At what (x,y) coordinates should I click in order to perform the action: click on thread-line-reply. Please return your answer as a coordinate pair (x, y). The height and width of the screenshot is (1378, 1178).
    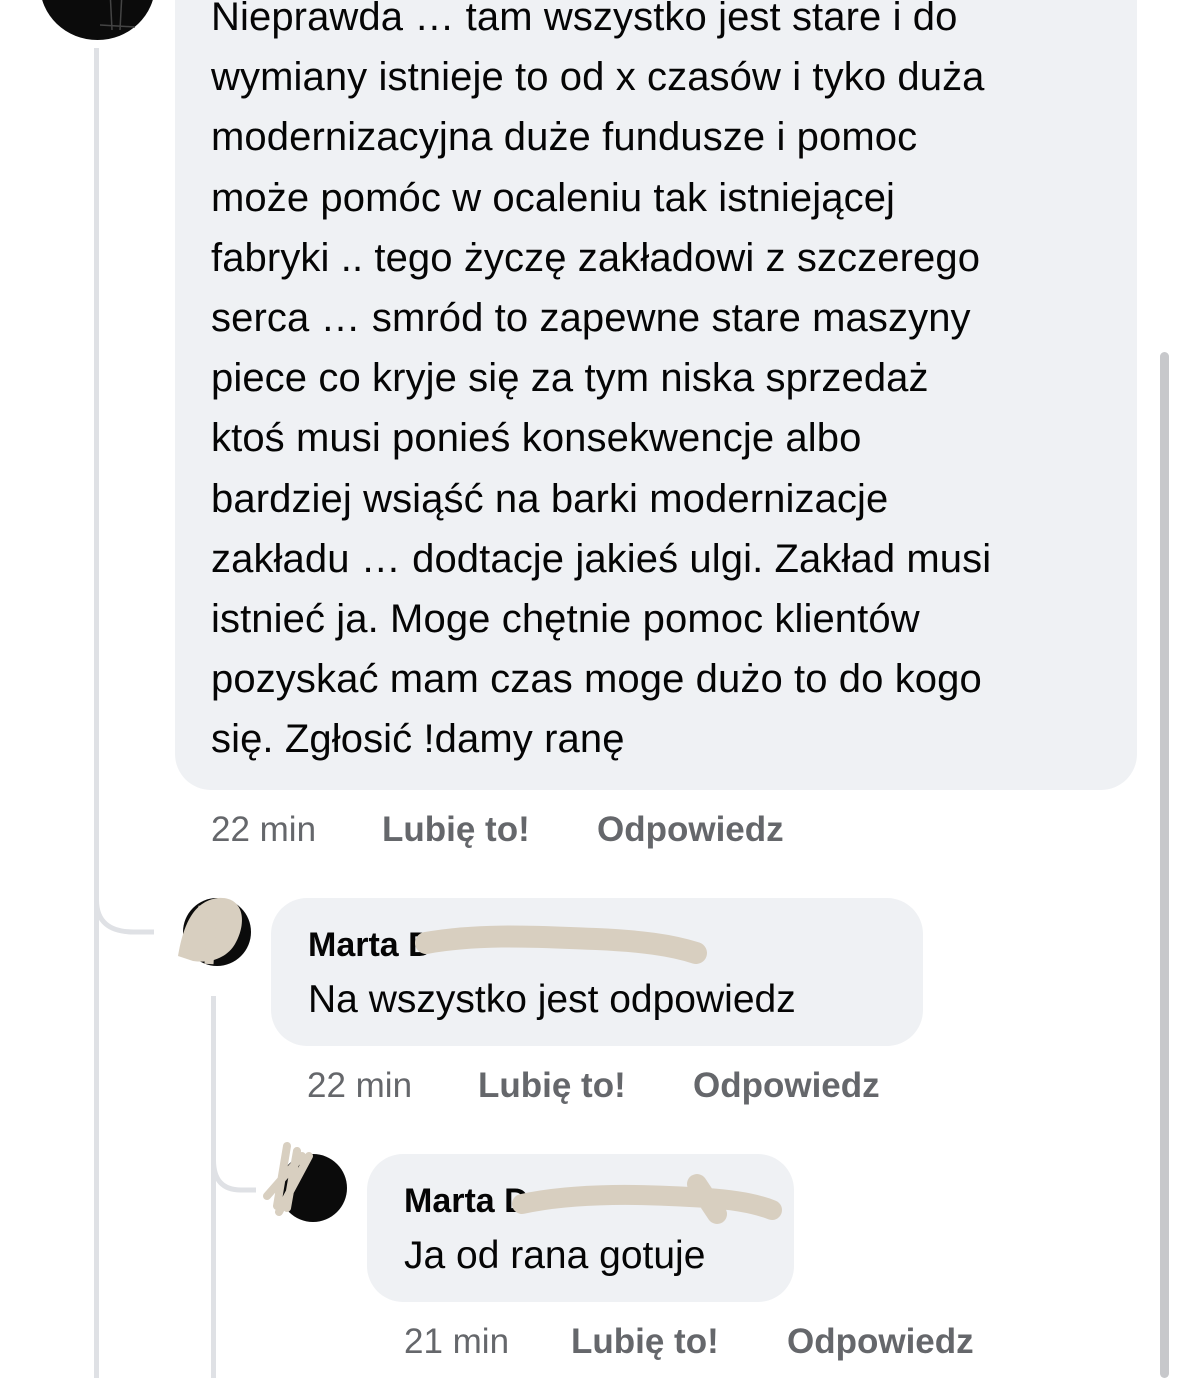
    Looking at the image, I should click on (213, 1187).